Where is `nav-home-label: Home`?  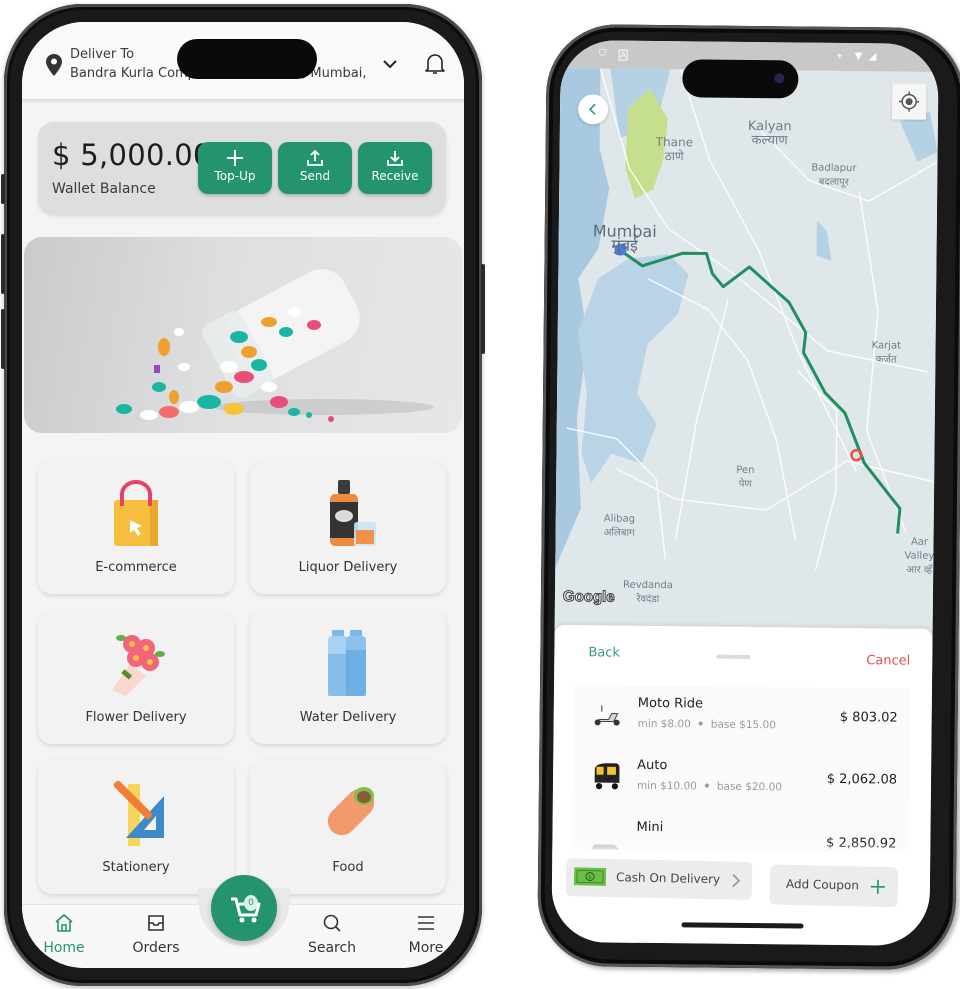
nav-home-label: Home is located at coordinates (64, 948).